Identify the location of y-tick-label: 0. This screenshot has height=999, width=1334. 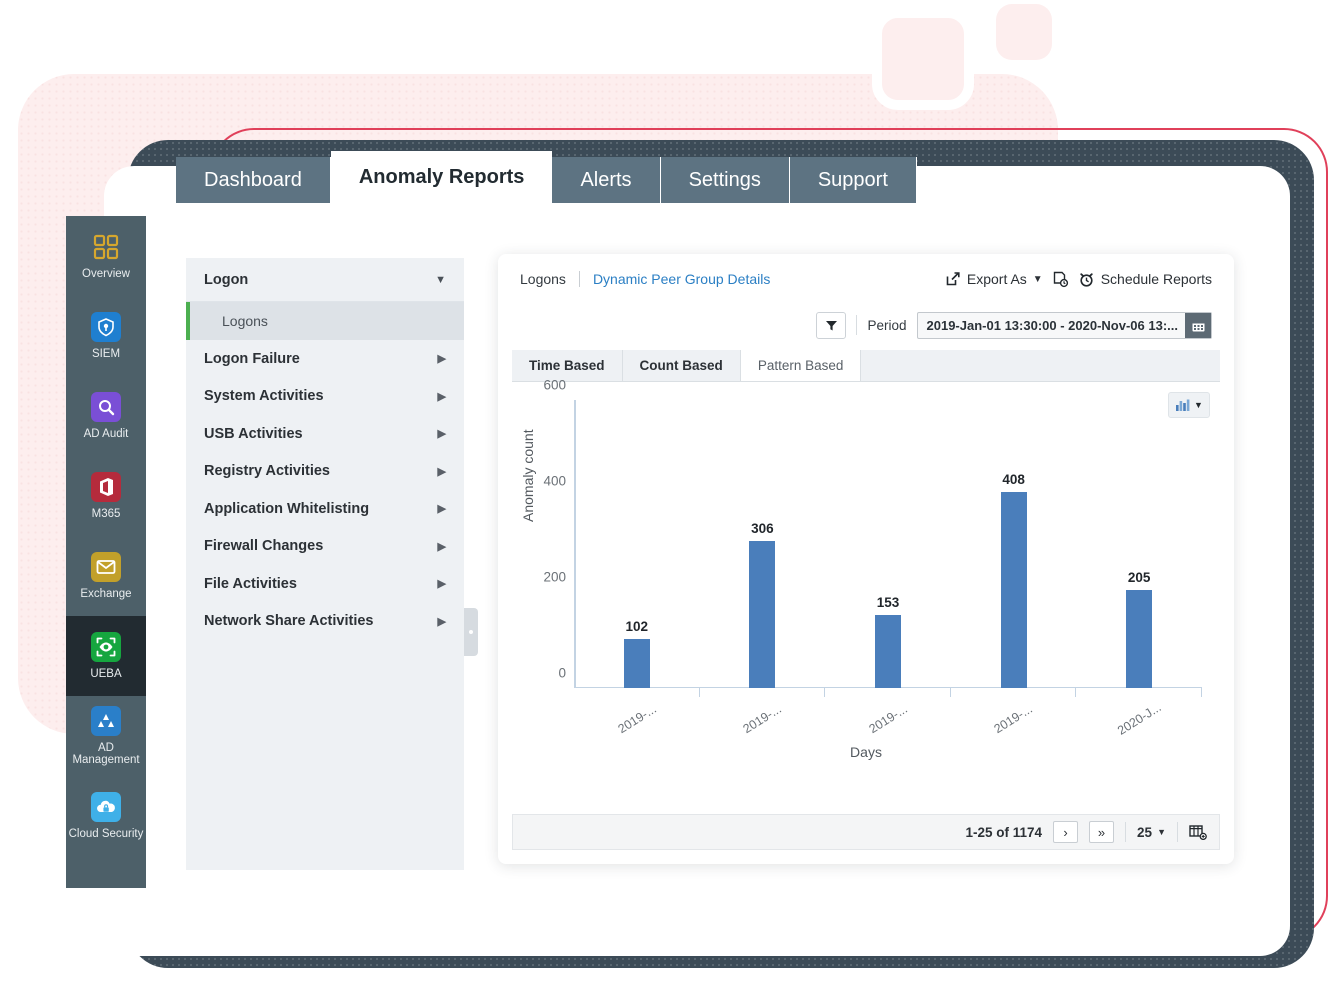
(562, 673).